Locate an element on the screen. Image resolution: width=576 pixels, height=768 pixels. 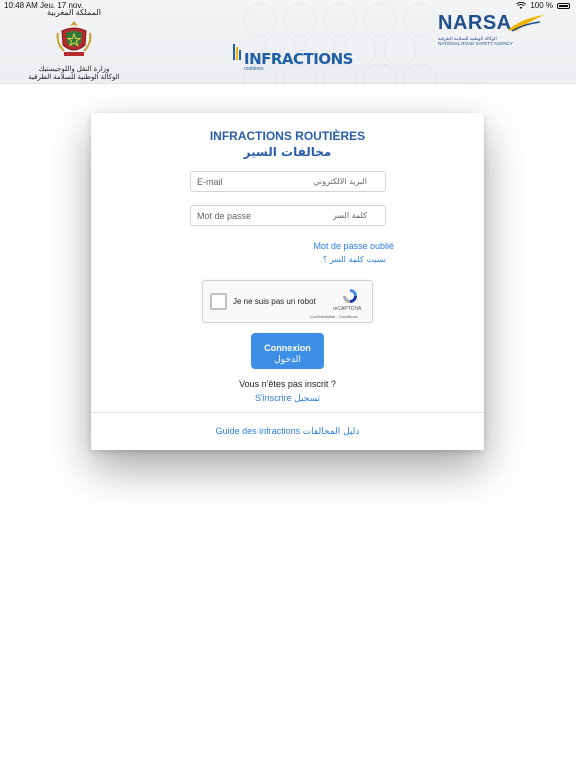
infractions-mark-icon is located at coordinates (237, 52).